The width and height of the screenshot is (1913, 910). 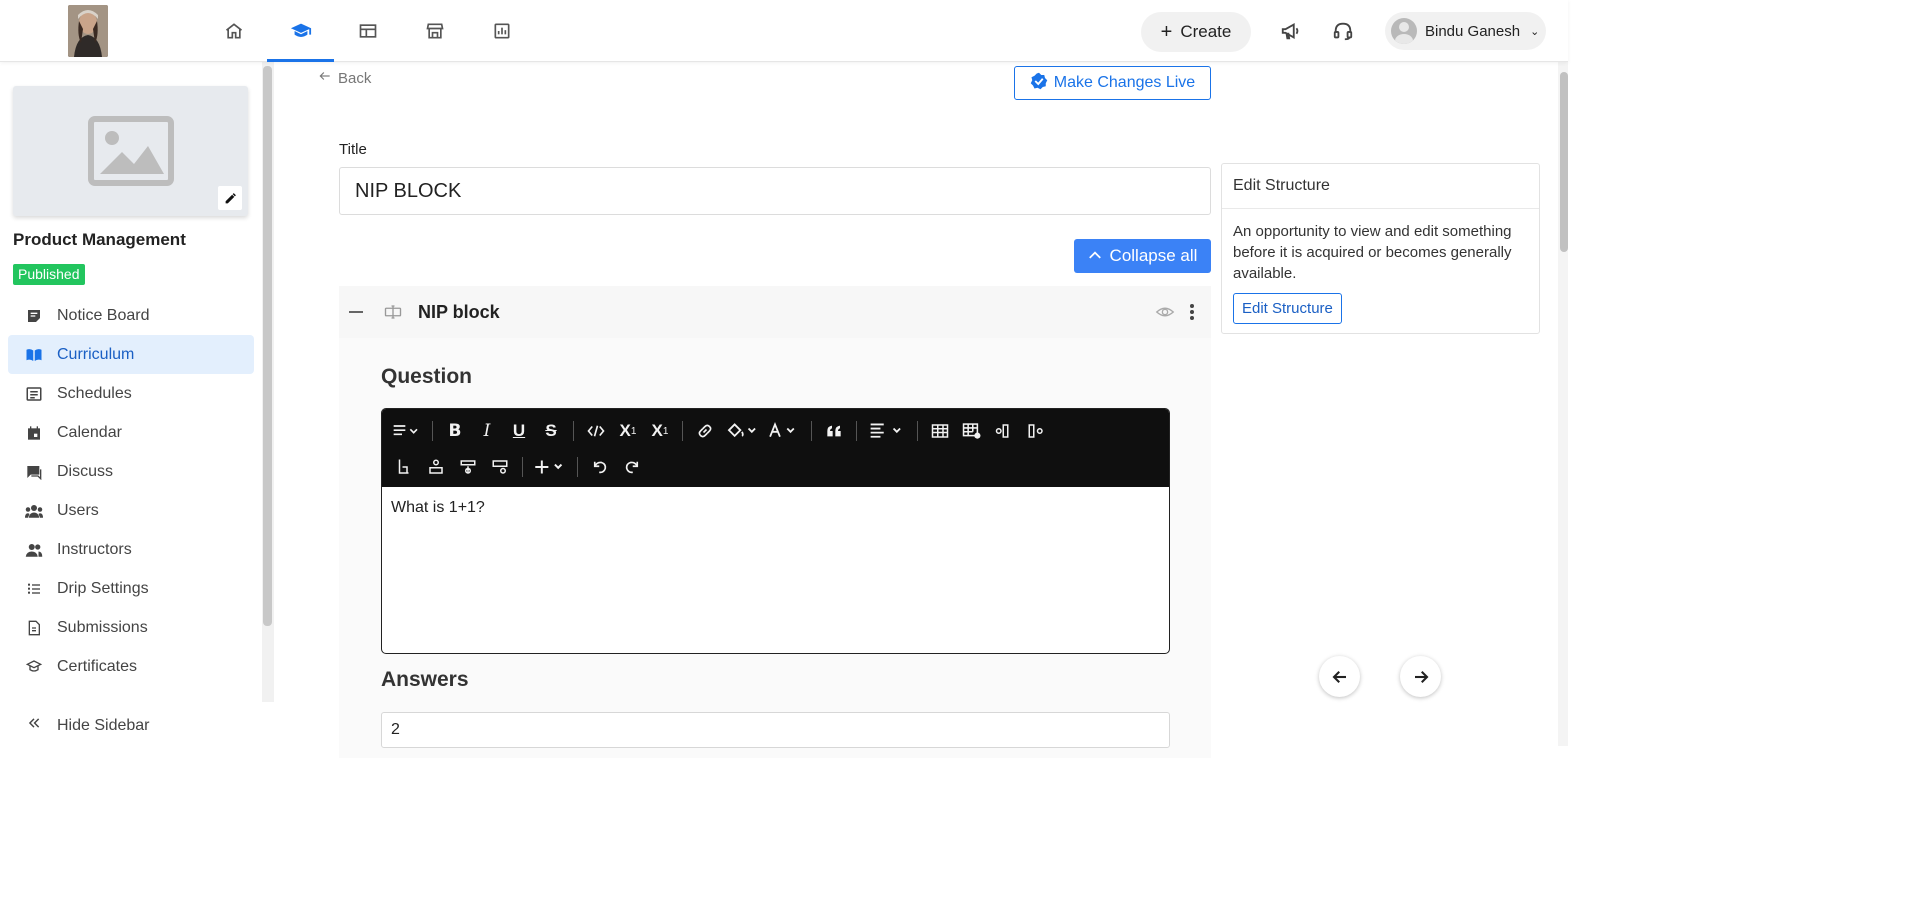 I want to click on sidebar-item-instructors: Instructors, so click(x=131, y=549).